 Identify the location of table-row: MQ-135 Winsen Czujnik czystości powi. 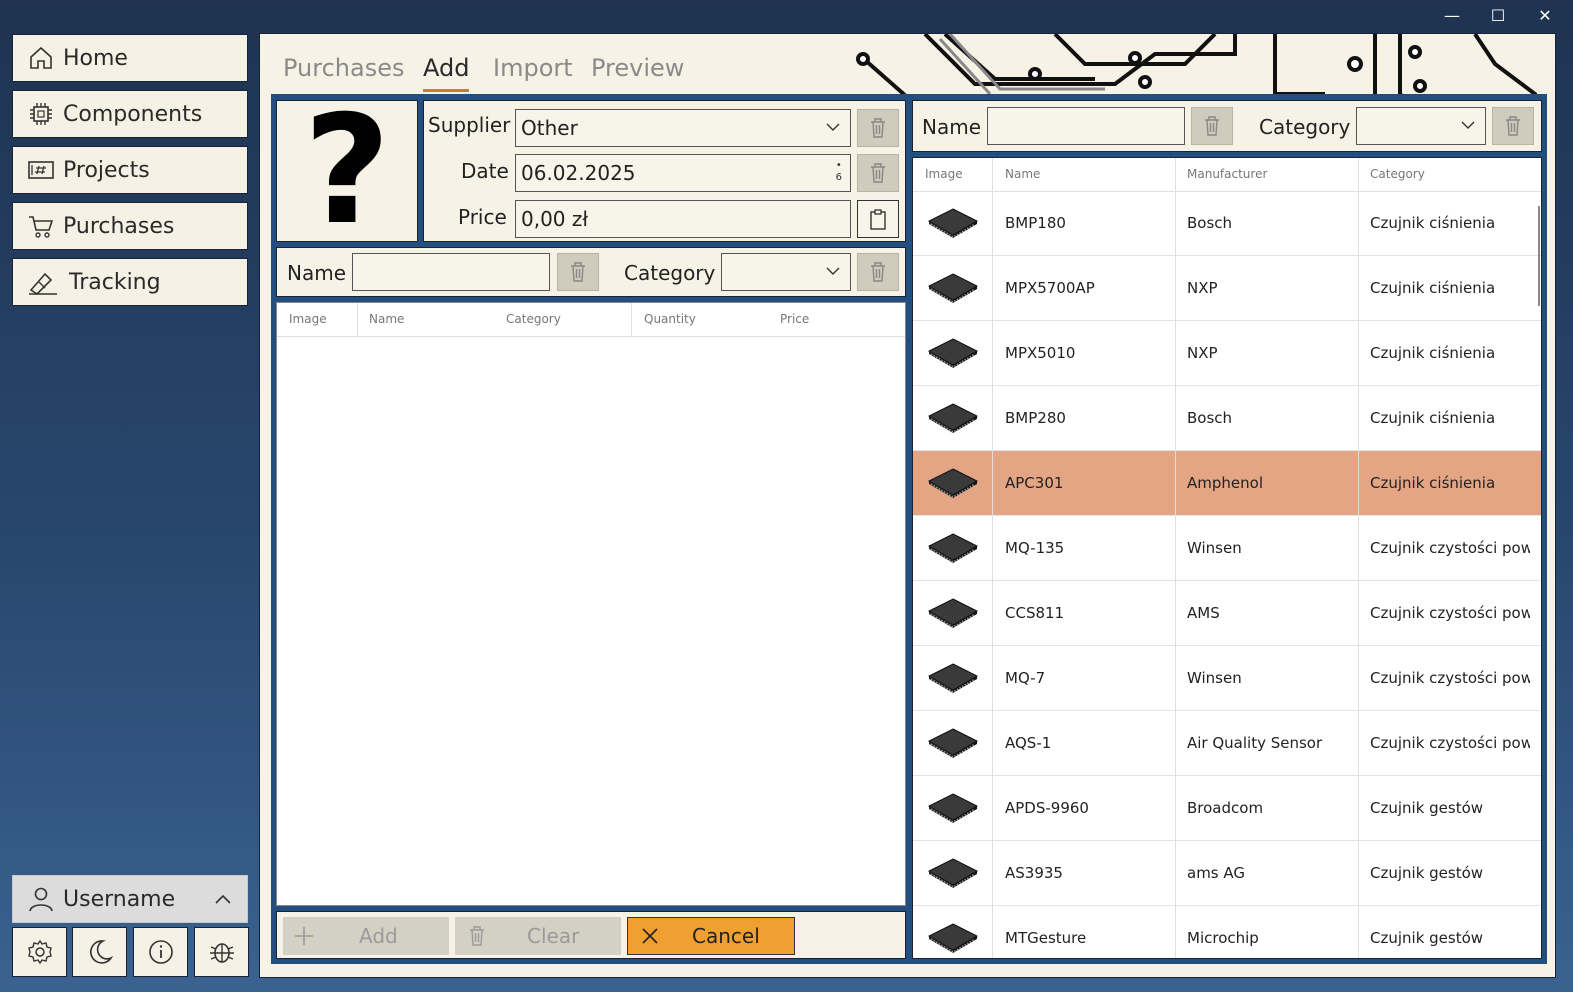
(1227, 548).